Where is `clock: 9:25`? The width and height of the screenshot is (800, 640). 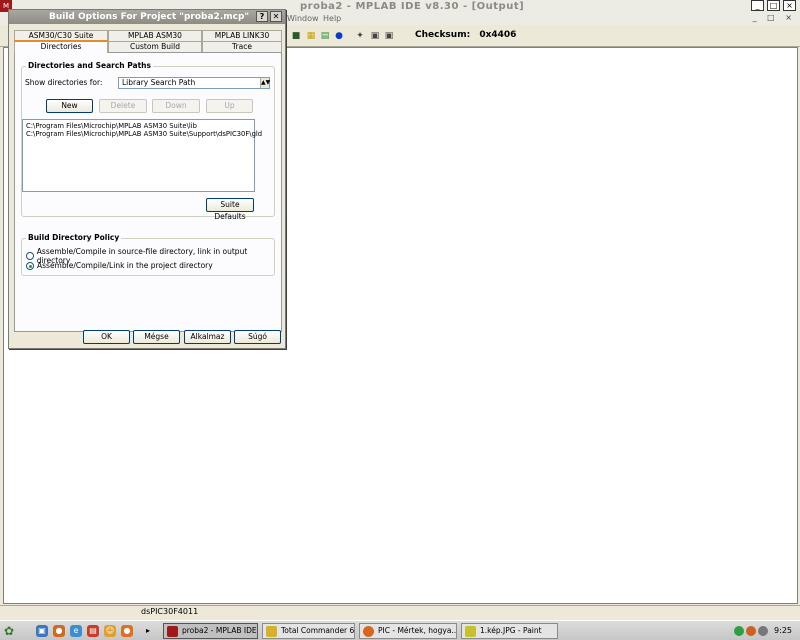 clock: 9:25 is located at coordinates (783, 630).